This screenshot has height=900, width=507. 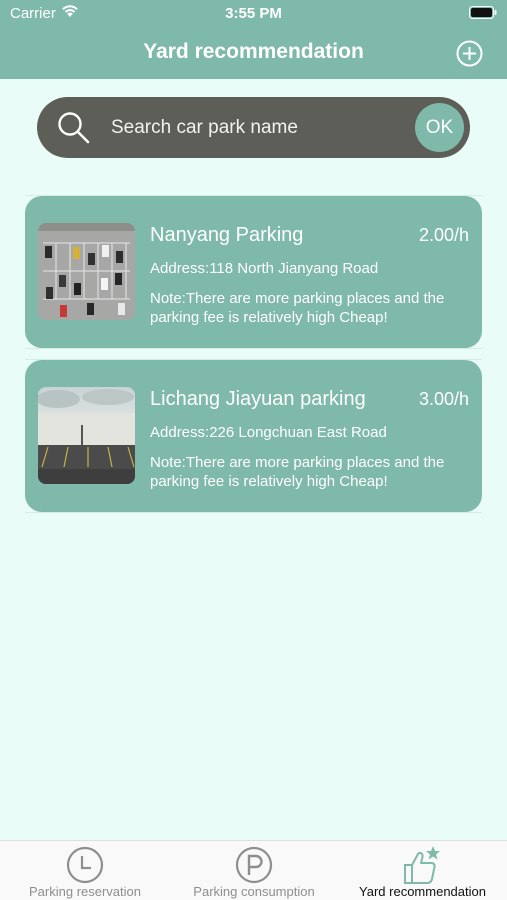 I want to click on search-bar: OK, so click(x=253, y=127).